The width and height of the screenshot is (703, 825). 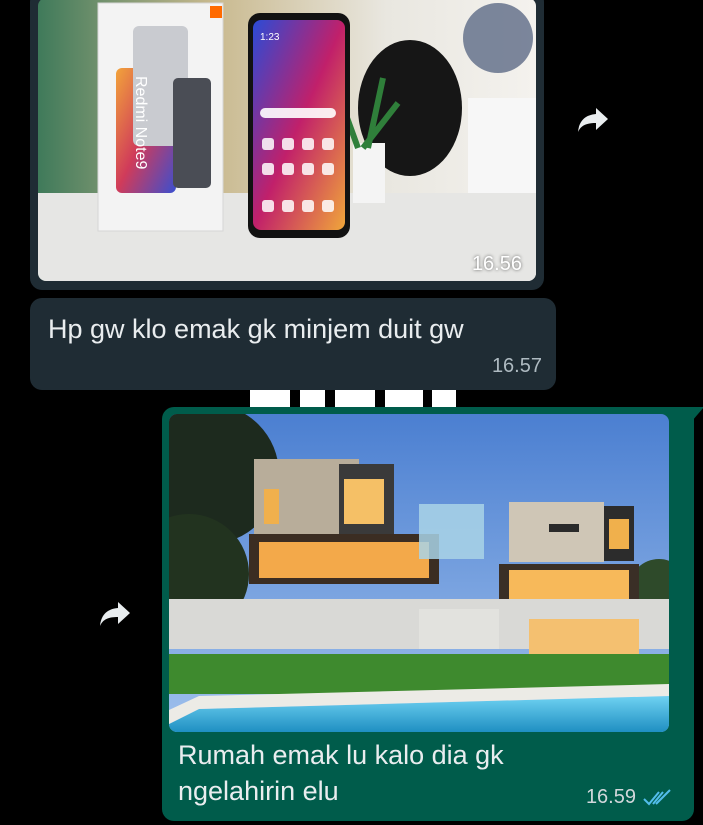 I want to click on message-time: 16.59, so click(x=610, y=797).